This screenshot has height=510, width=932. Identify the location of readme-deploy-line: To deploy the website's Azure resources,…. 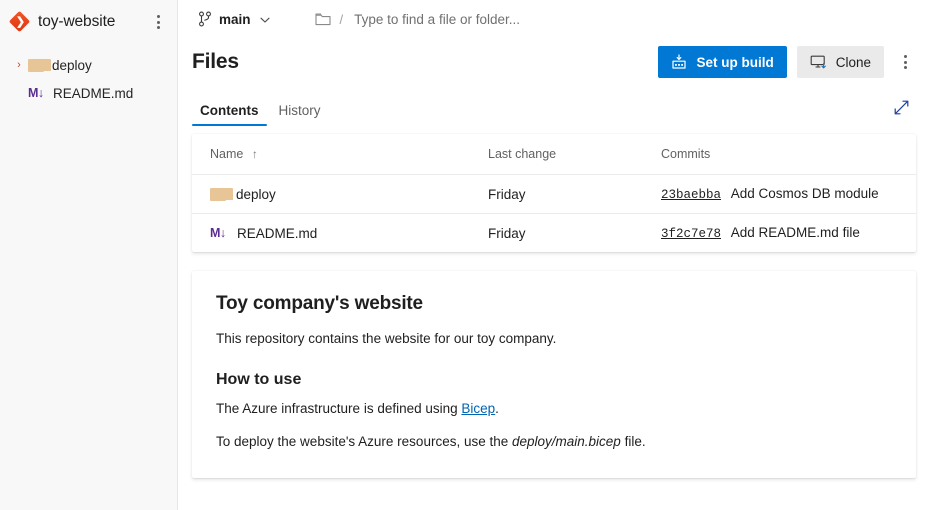
(554, 442).